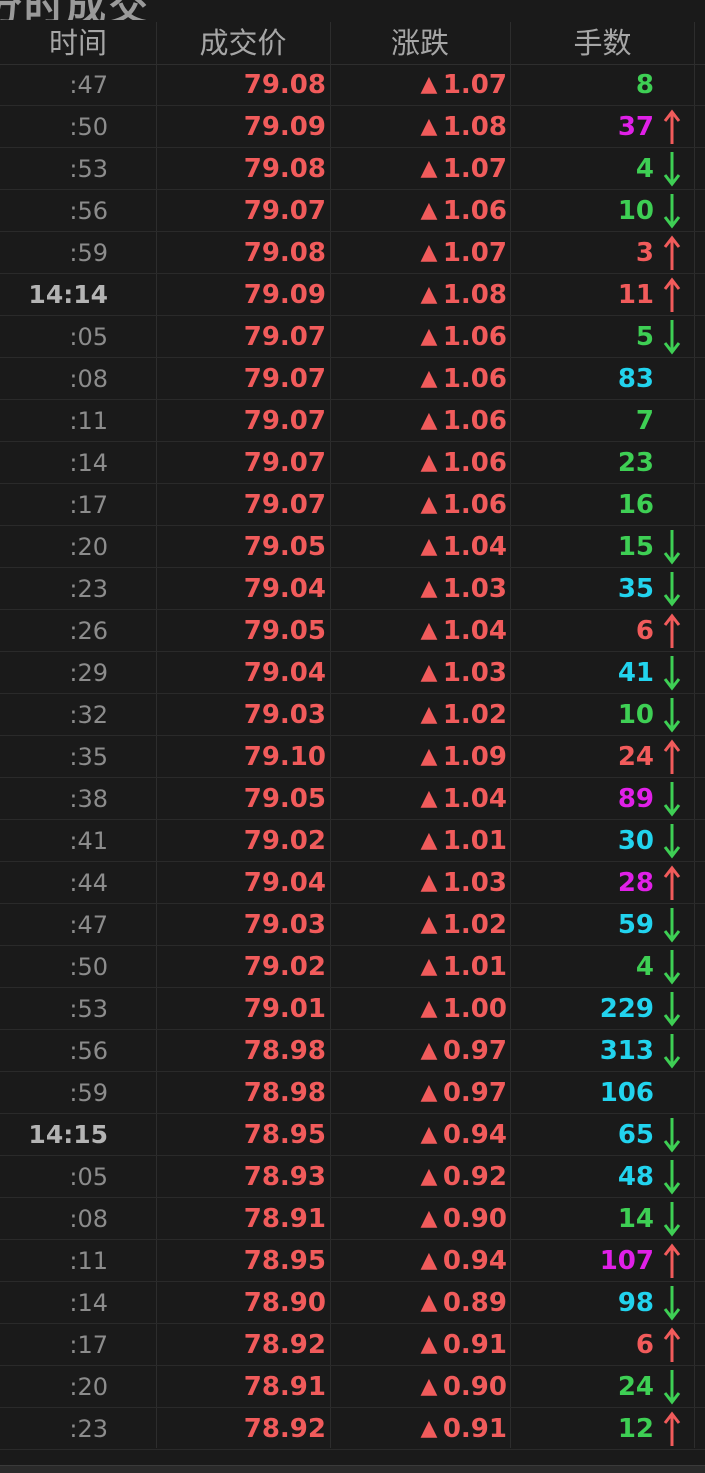 This screenshot has width=705, height=1473. Describe the element at coordinates (284, 1261) in the screenshot. I see `price-cell: 78.95` at that location.